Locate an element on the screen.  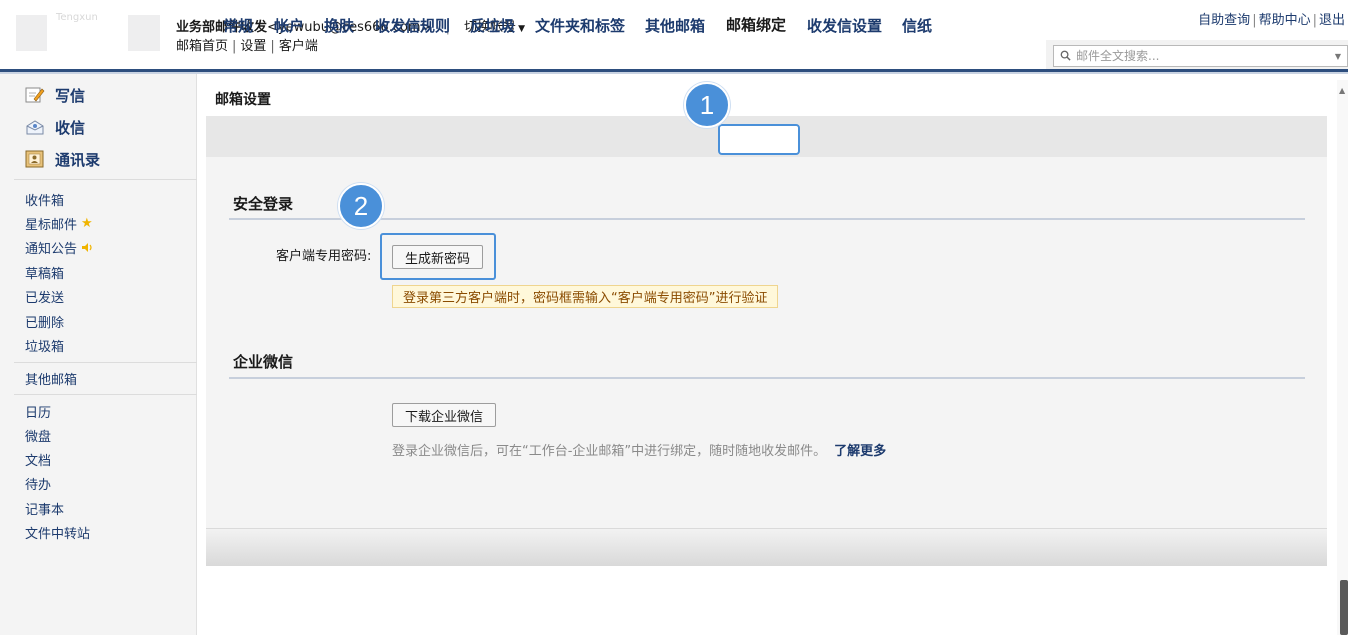
search-box: ▼ is located at coordinates (1200, 56).